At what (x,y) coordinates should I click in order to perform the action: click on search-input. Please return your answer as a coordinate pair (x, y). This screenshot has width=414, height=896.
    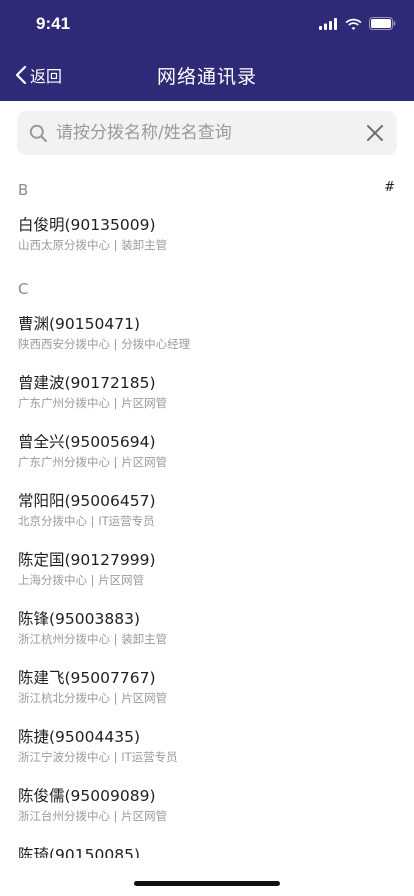
    Looking at the image, I should click on (210, 133).